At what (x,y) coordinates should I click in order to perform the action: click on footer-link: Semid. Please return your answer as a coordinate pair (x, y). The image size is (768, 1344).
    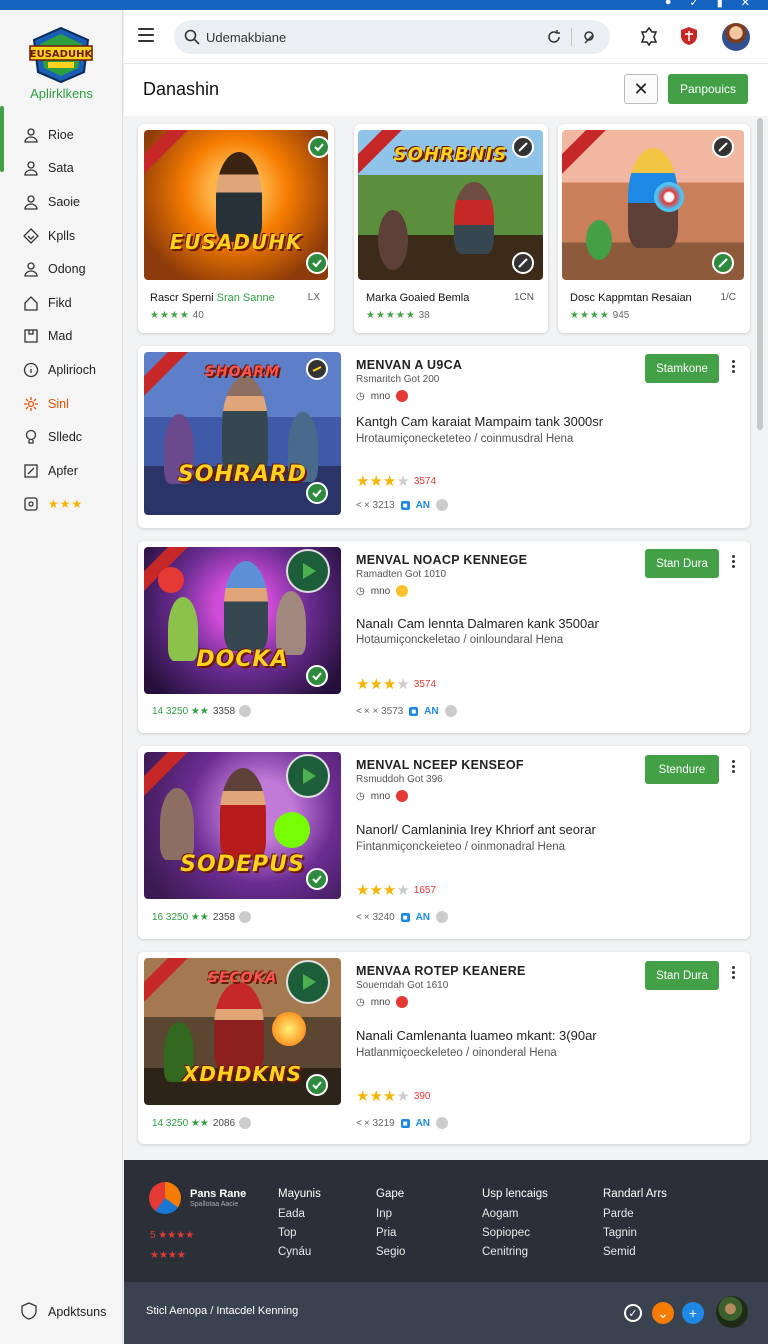
    Looking at the image, I should click on (635, 1252).